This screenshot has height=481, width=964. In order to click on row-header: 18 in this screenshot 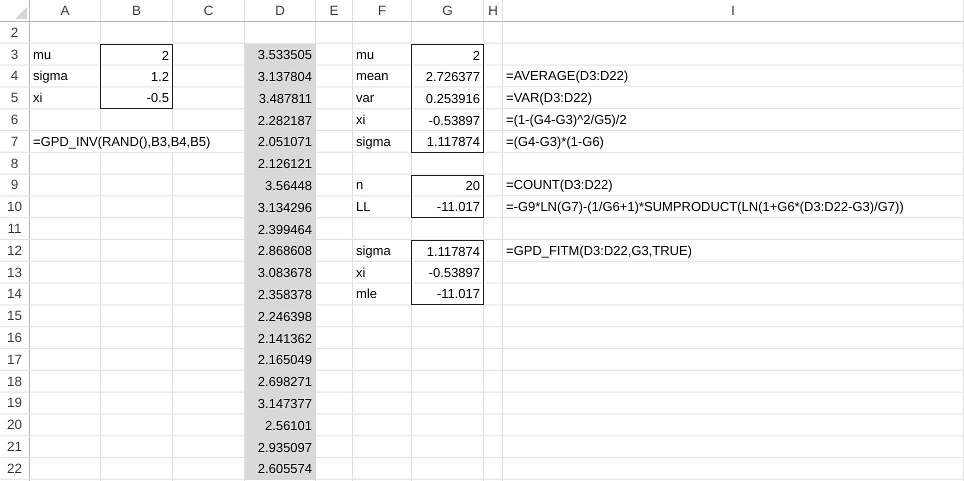, I will do `click(14, 381)`.